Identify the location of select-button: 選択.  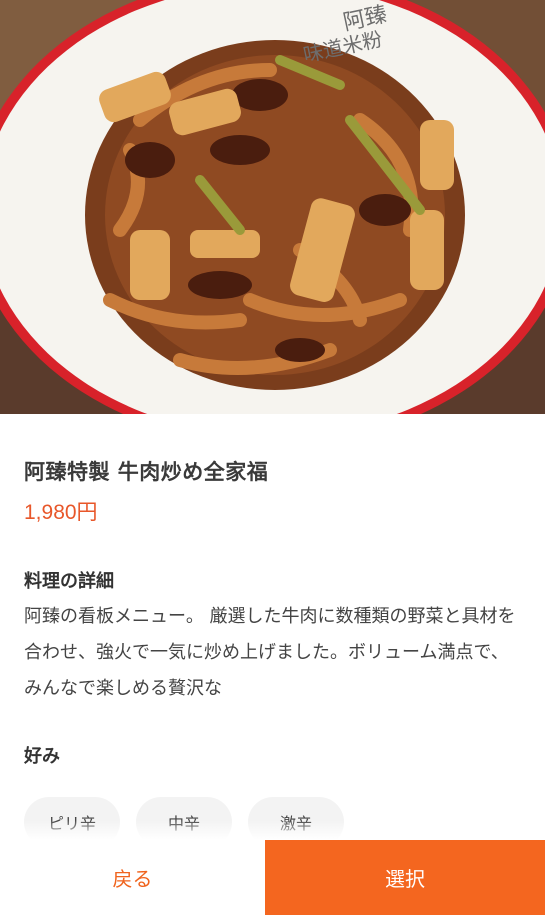
(405, 877).